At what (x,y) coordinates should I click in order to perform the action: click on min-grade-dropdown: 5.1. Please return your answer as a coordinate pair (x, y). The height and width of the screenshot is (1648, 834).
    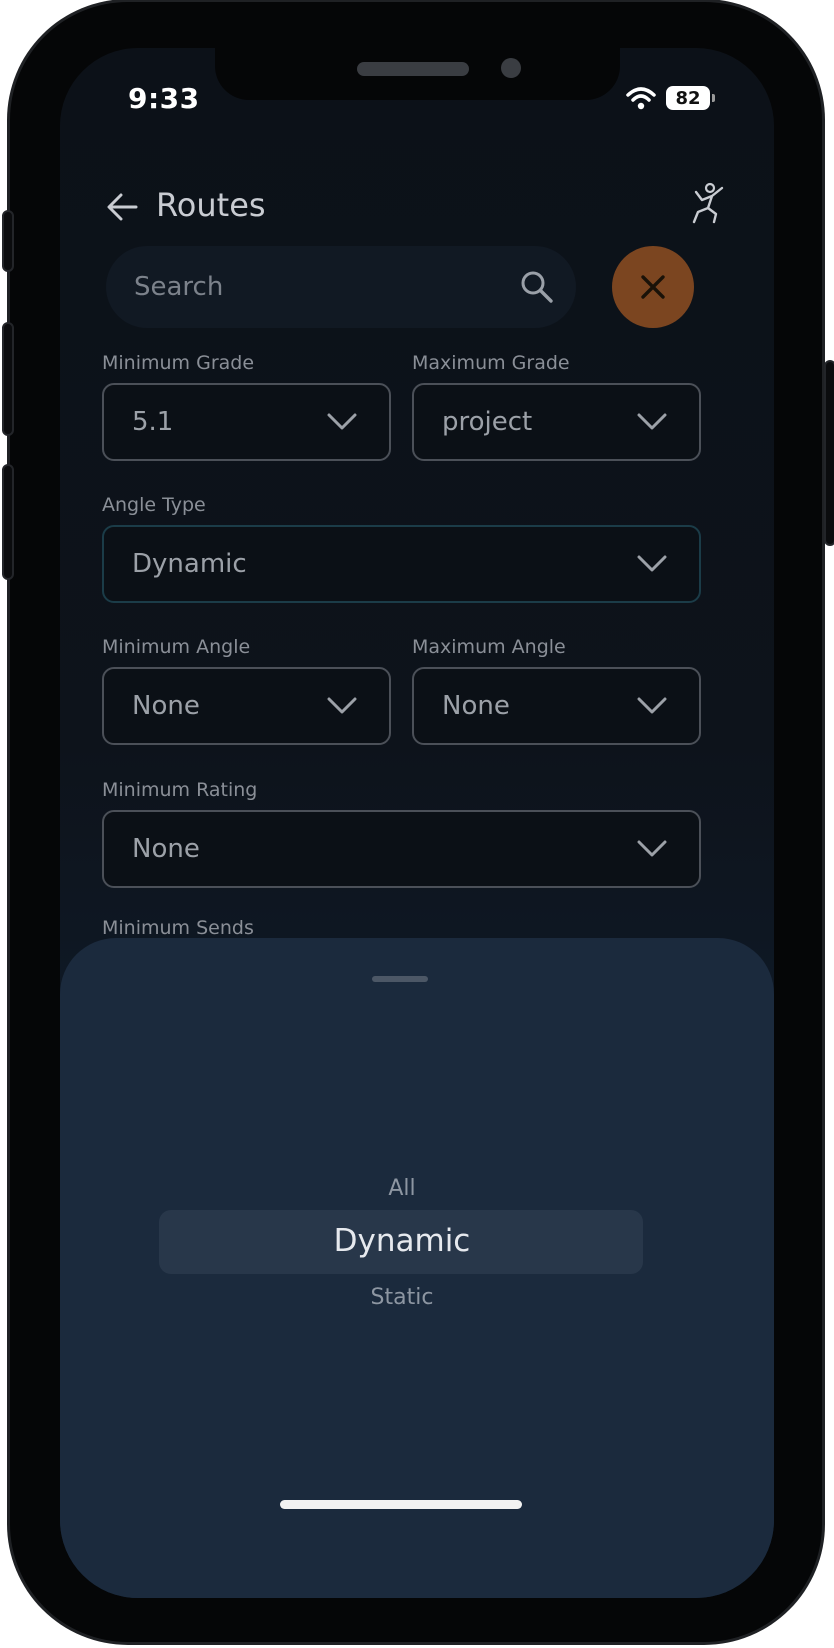
    Looking at the image, I should click on (246, 422).